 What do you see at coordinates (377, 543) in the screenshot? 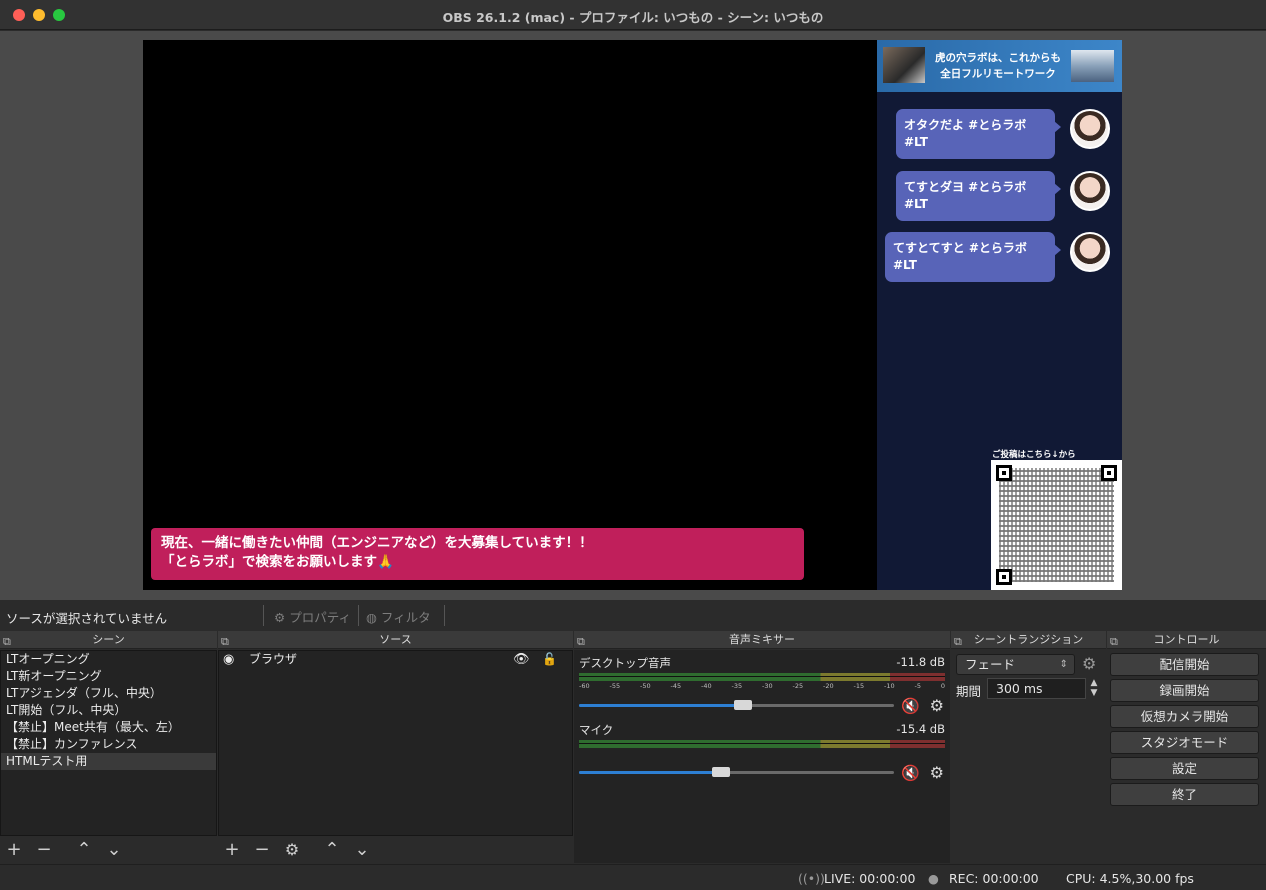
I see `ticker-line-1: 現在、一緒に働きたい仲間（エンジニアなど）を大募集しています！！` at bounding box center [377, 543].